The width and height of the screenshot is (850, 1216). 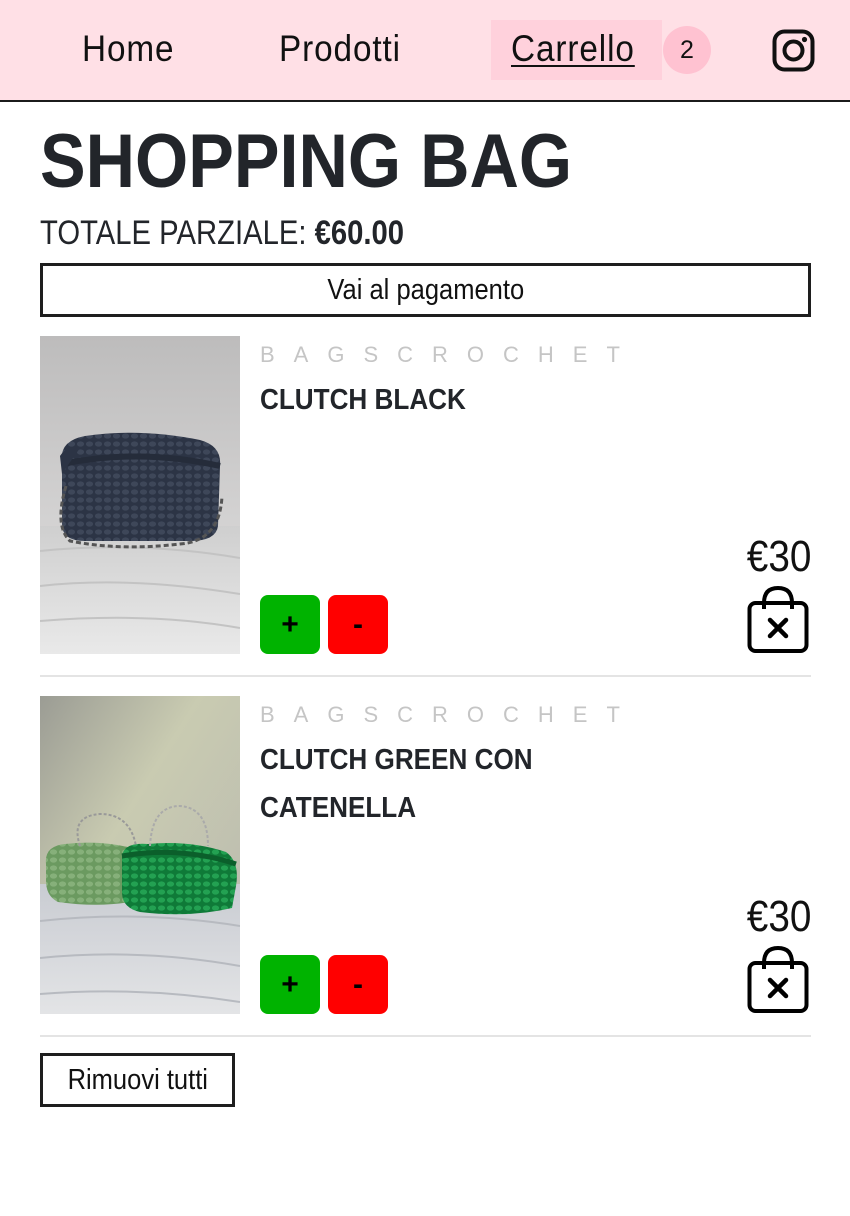 I want to click on nav-cart-tab: Carrello, so click(x=576, y=50).